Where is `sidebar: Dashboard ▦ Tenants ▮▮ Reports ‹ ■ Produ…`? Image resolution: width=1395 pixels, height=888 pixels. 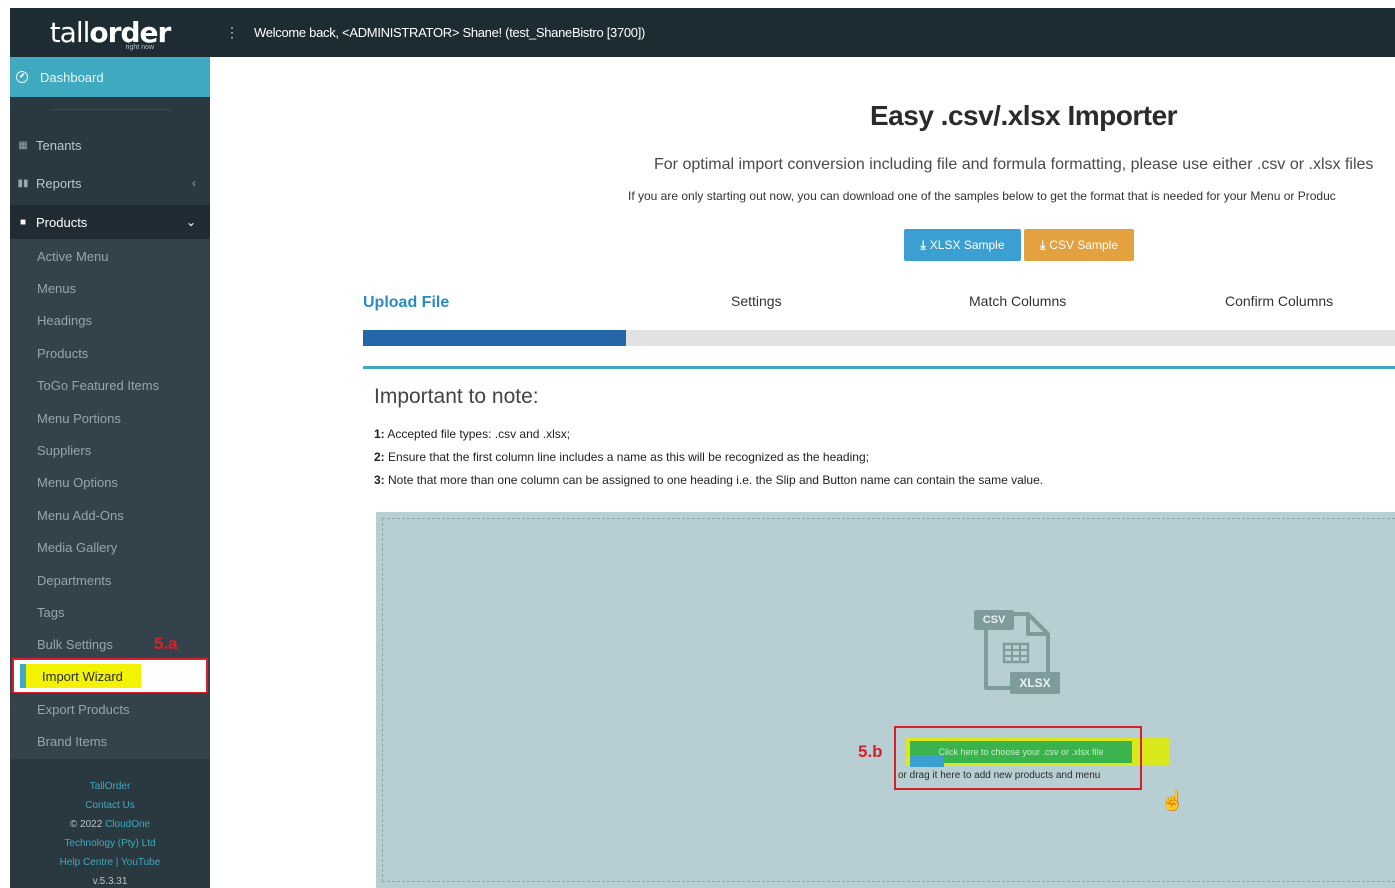
sidebar: Dashboard ▦ Tenants ▮▮ Reports ‹ ■ Produ… is located at coordinates (110, 472).